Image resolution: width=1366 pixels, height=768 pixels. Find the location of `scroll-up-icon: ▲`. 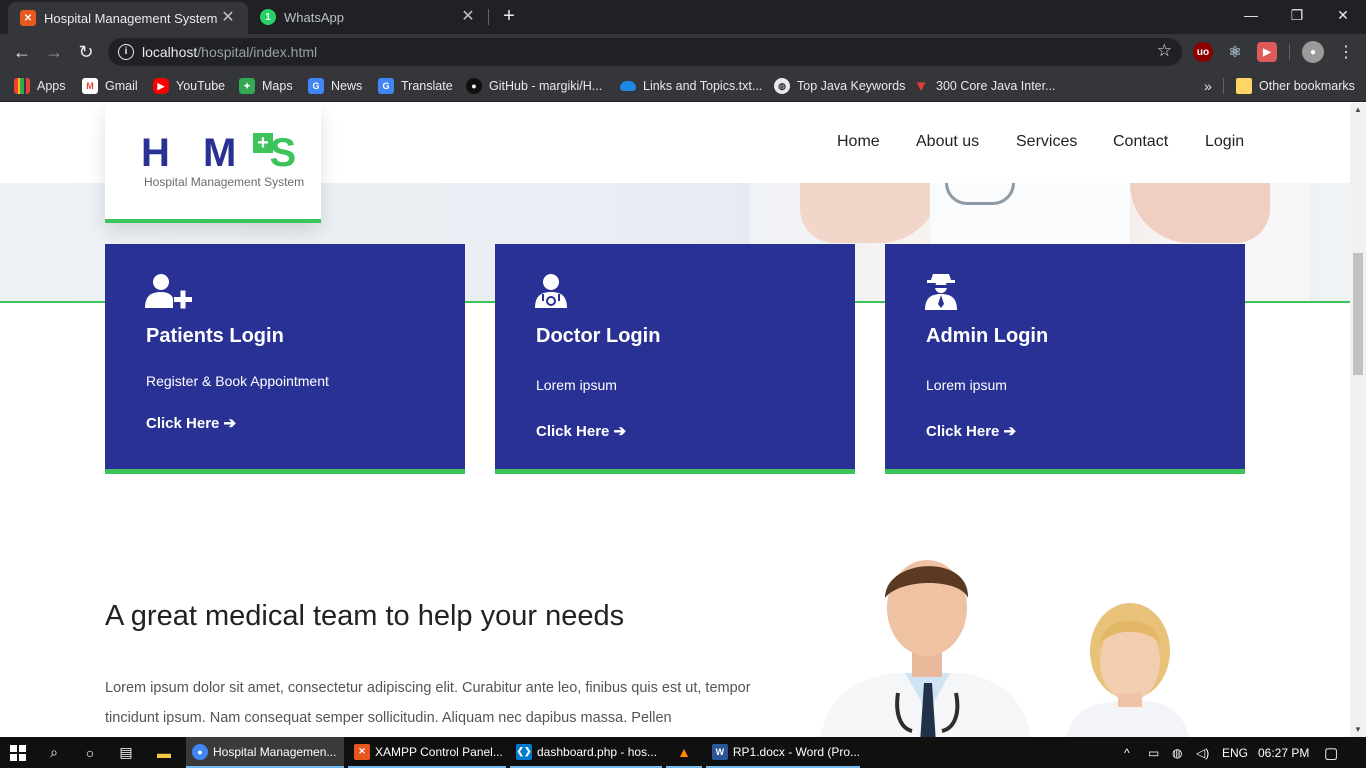

scroll-up-icon: ▲ is located at coordinates (1358, 110).